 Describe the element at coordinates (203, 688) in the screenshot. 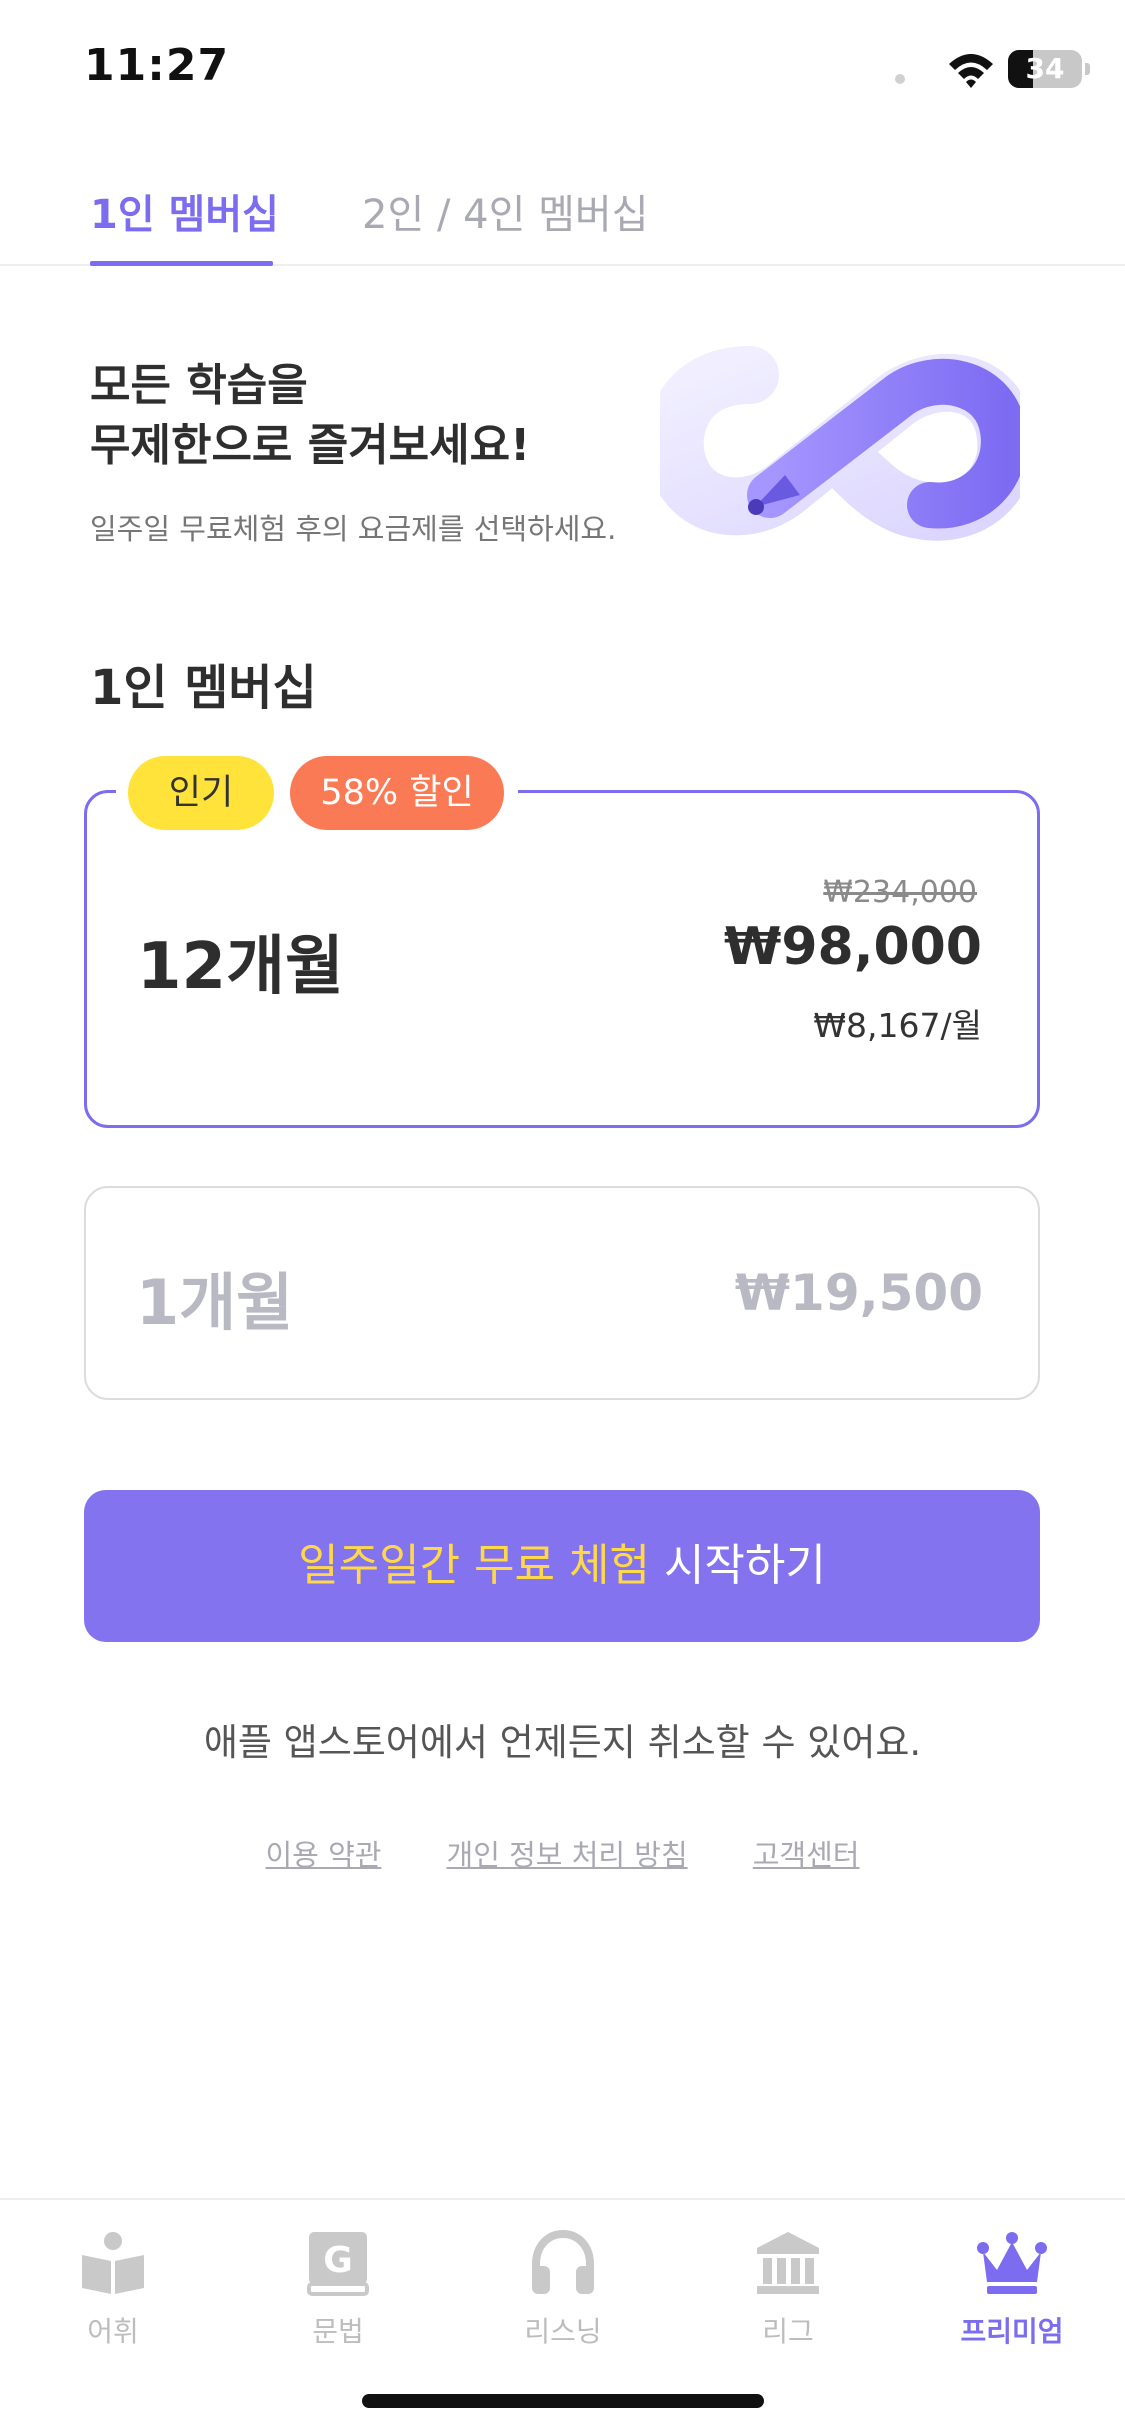

I see `section-title: 1인 멤버십` at that location.